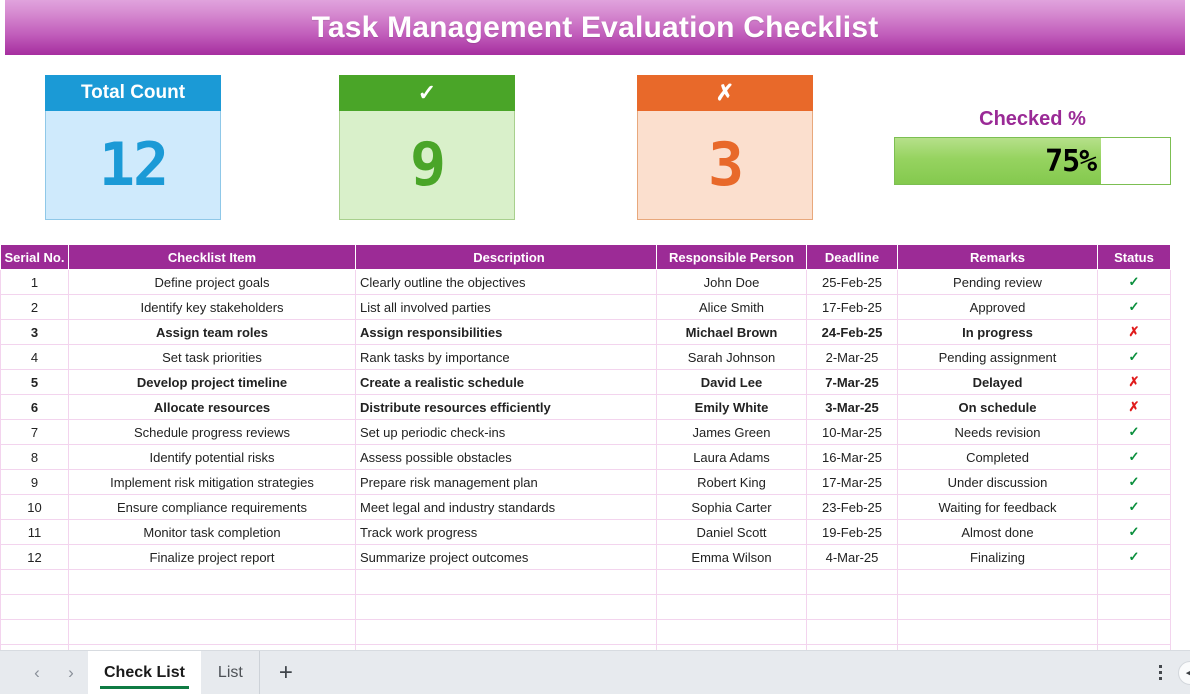 The image size is (1190, 694). I want to click on cell-serial-no: 4, so click(34, 357).